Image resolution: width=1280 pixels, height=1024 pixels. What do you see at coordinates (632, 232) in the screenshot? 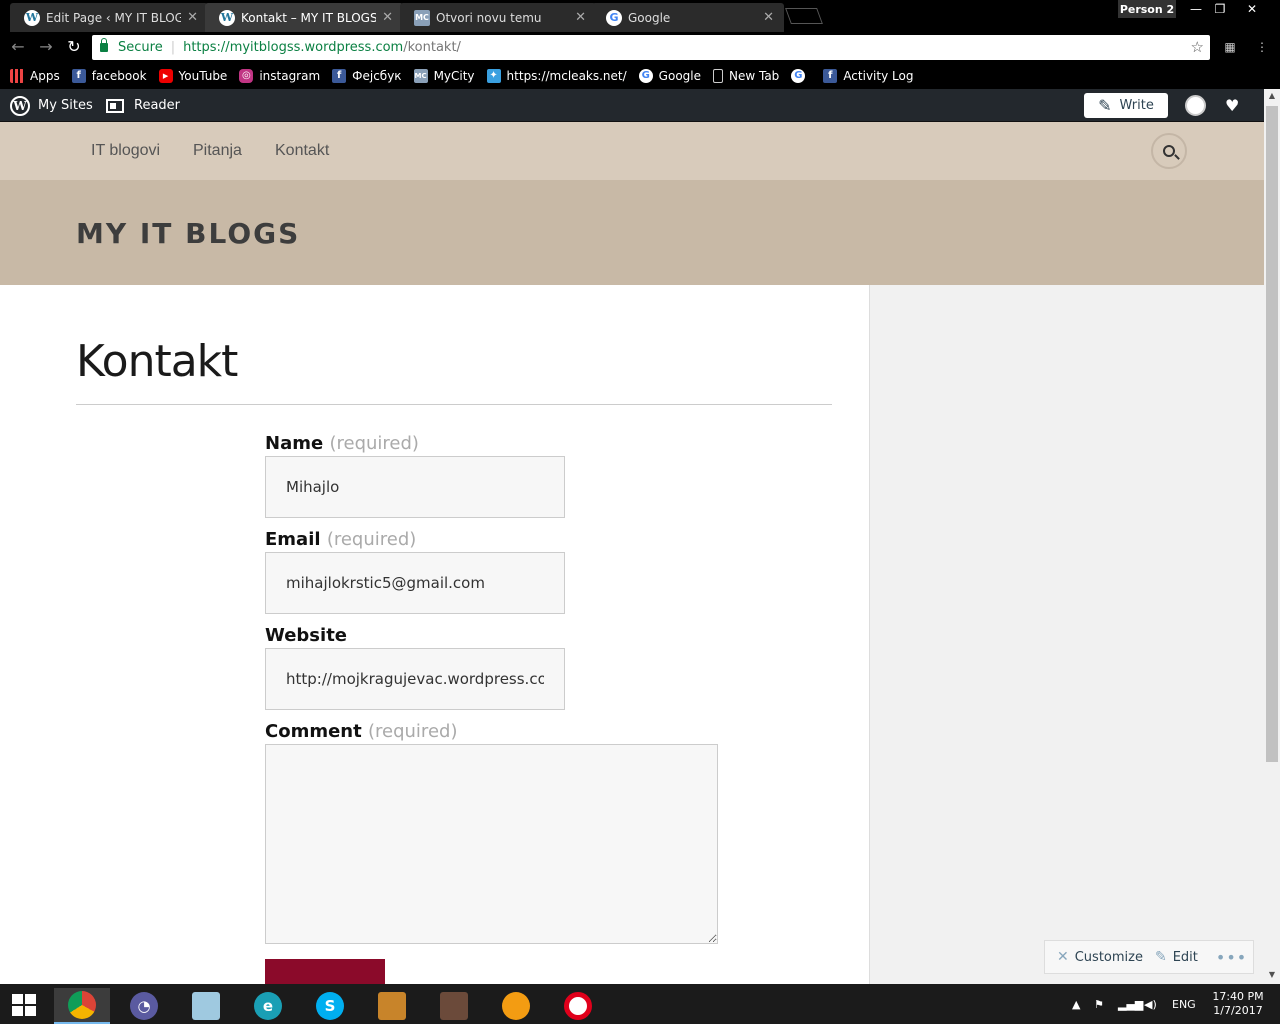
I see `site-header: MY IT BLOGS` at bounding box center [632, 232].